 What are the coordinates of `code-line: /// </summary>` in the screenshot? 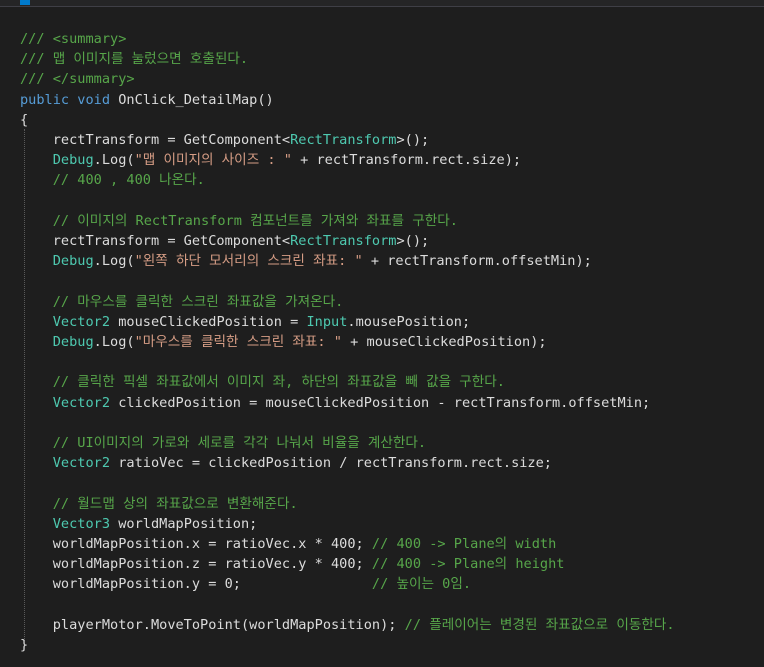 It's located at (77, 79).